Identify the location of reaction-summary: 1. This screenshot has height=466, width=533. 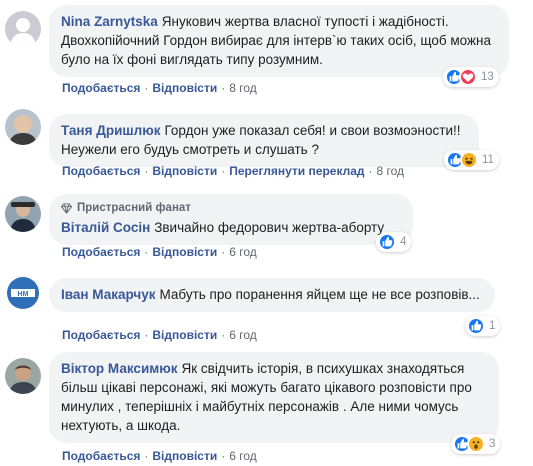
(483, 326).